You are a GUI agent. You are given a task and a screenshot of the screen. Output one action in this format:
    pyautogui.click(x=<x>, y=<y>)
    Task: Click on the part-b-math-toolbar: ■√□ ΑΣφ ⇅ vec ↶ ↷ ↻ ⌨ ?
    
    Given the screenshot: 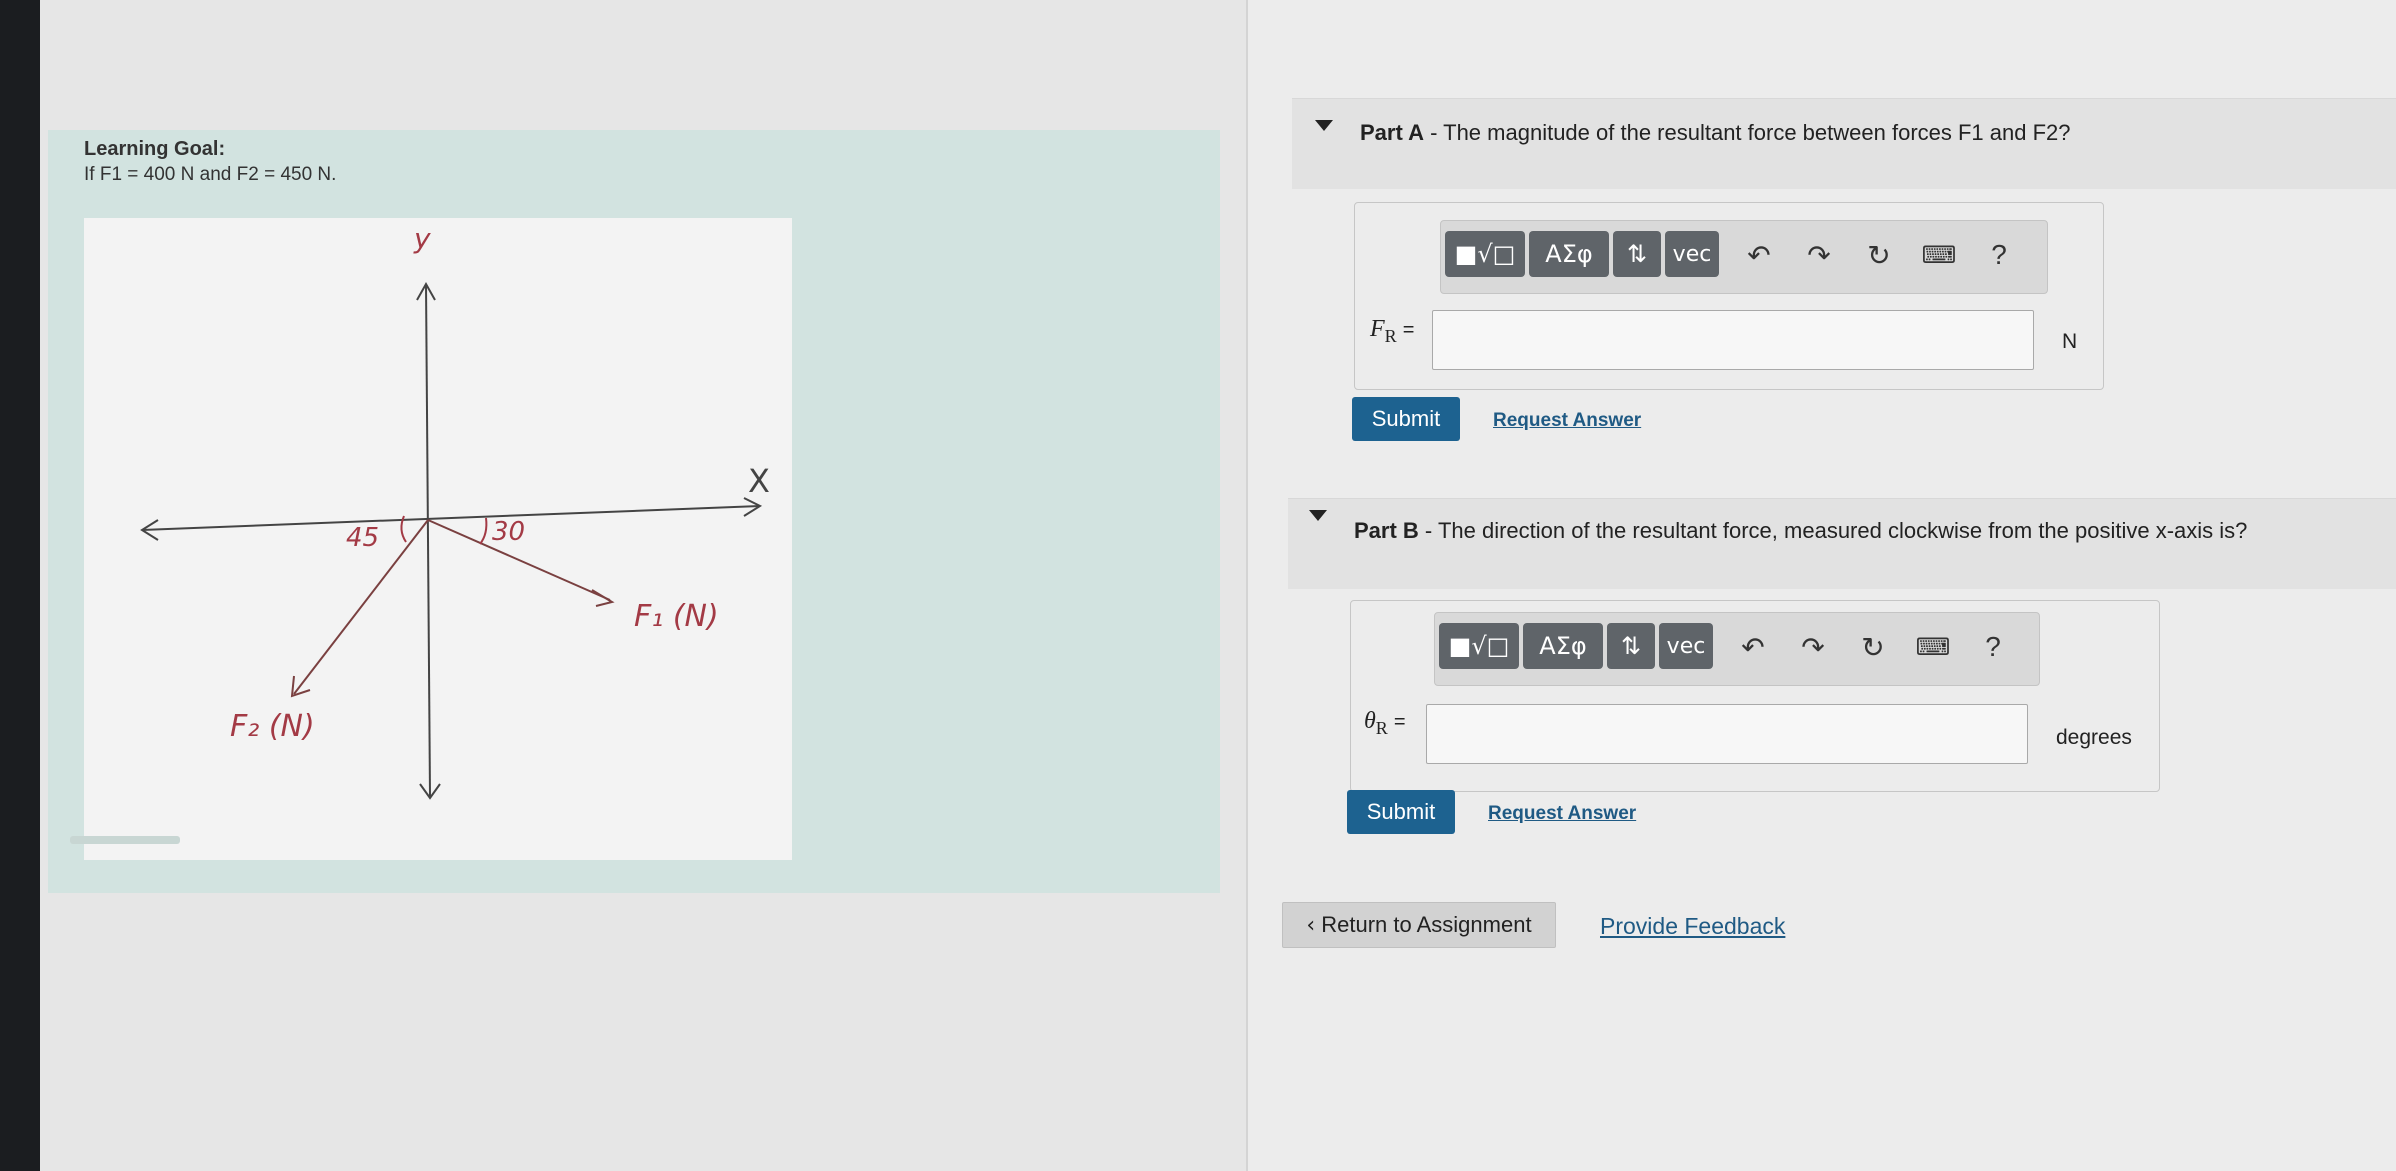 What is the action you would take?
    pyautogui.click(x=1737, y=649)
    